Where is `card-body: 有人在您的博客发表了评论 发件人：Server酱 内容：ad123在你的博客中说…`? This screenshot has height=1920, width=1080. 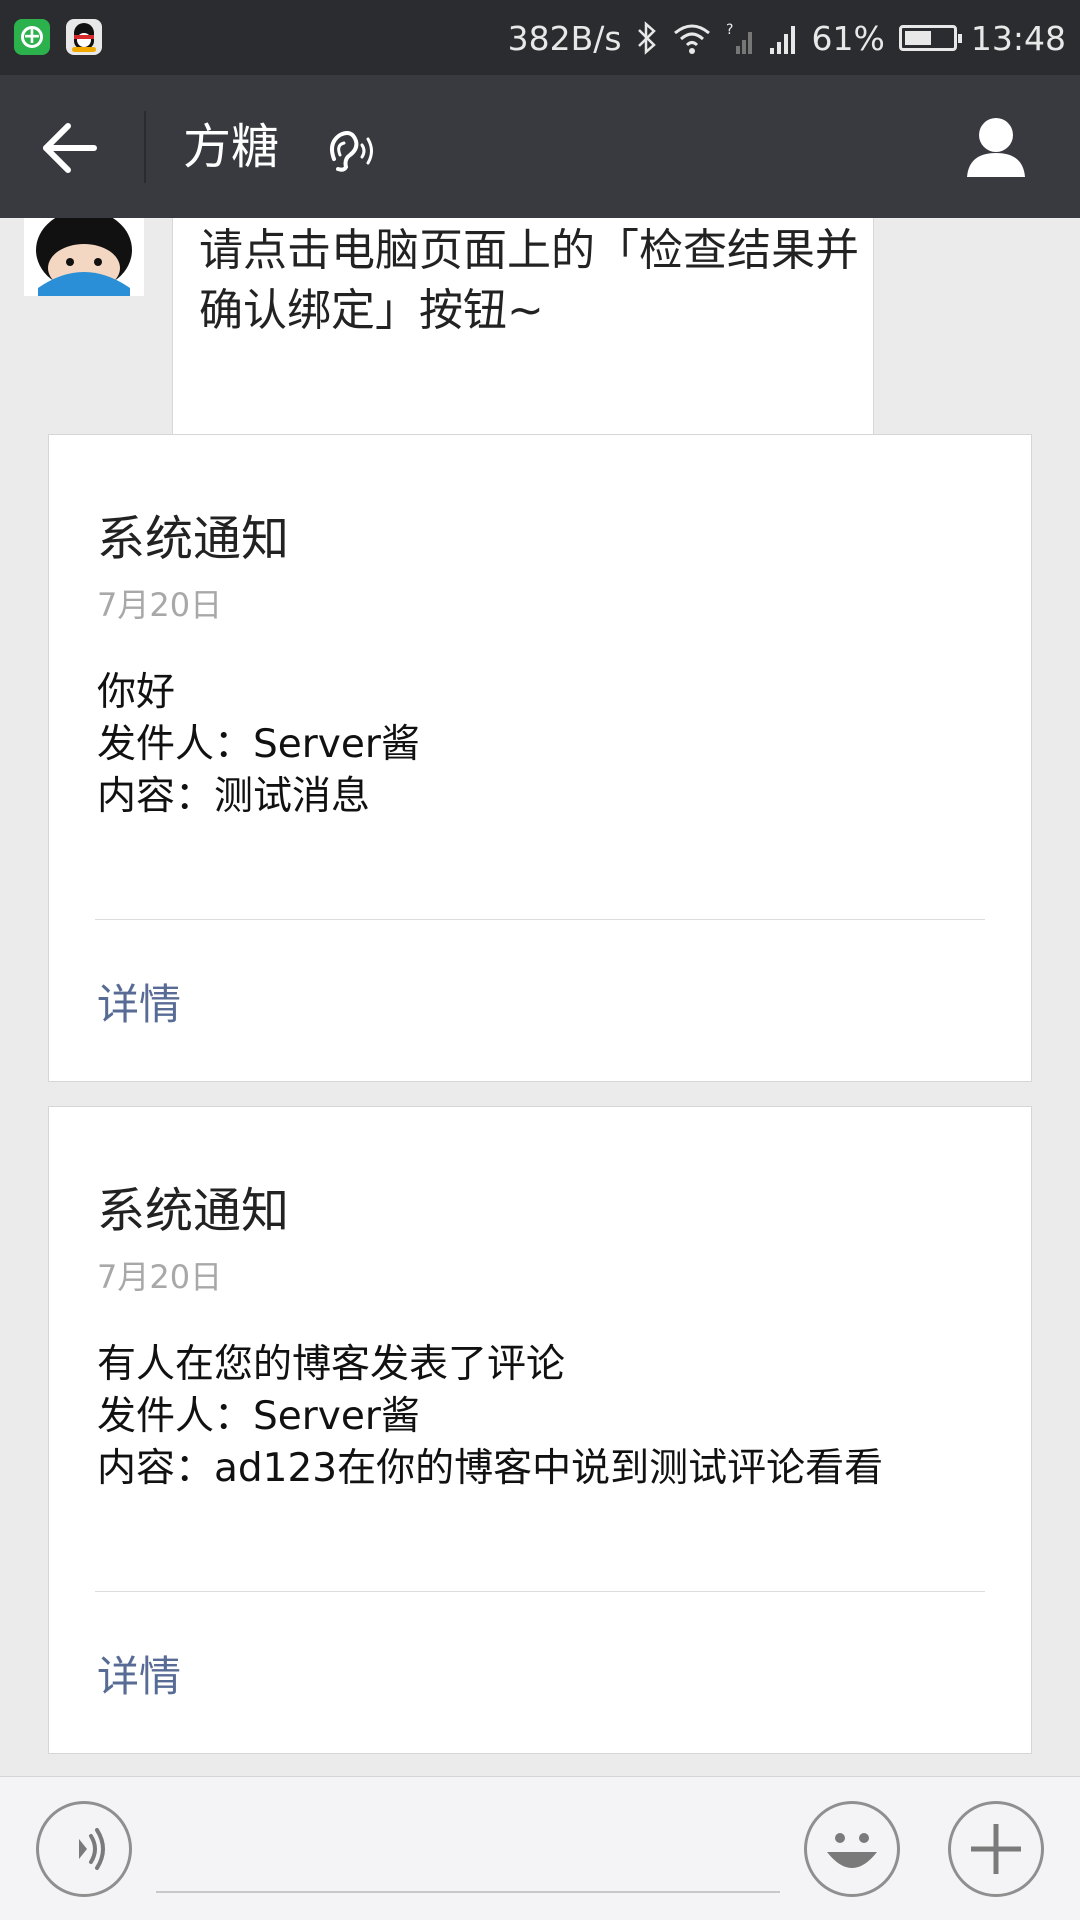 card-body: 有人在您的博客发表了评论 发件人：Server酱 内容：ad123在你的博客中说… is located at coordinates (542, 1417).